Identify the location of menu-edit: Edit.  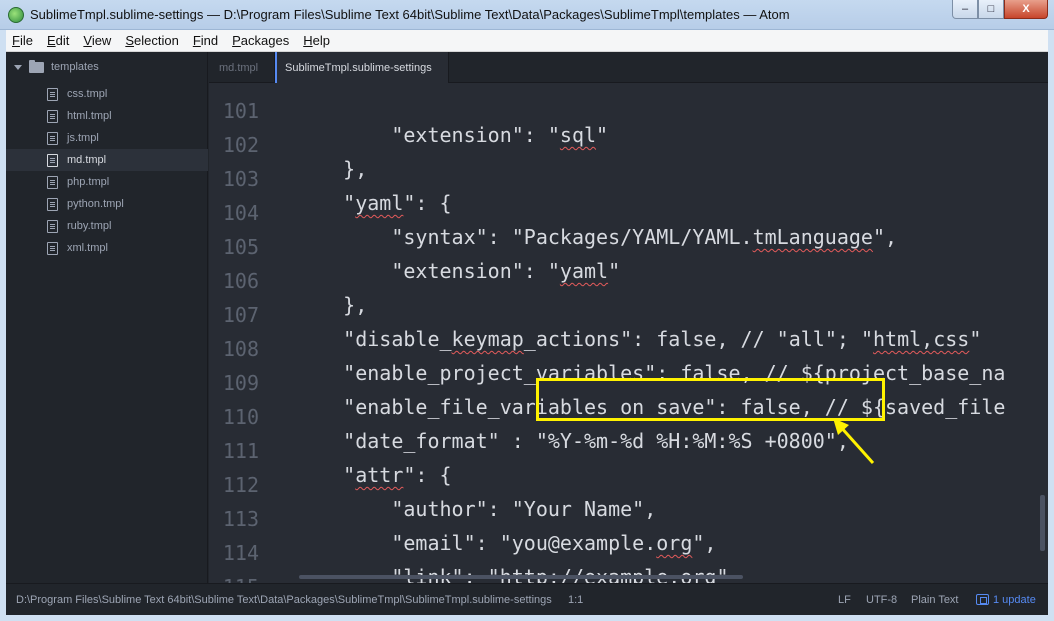
(58, 40).